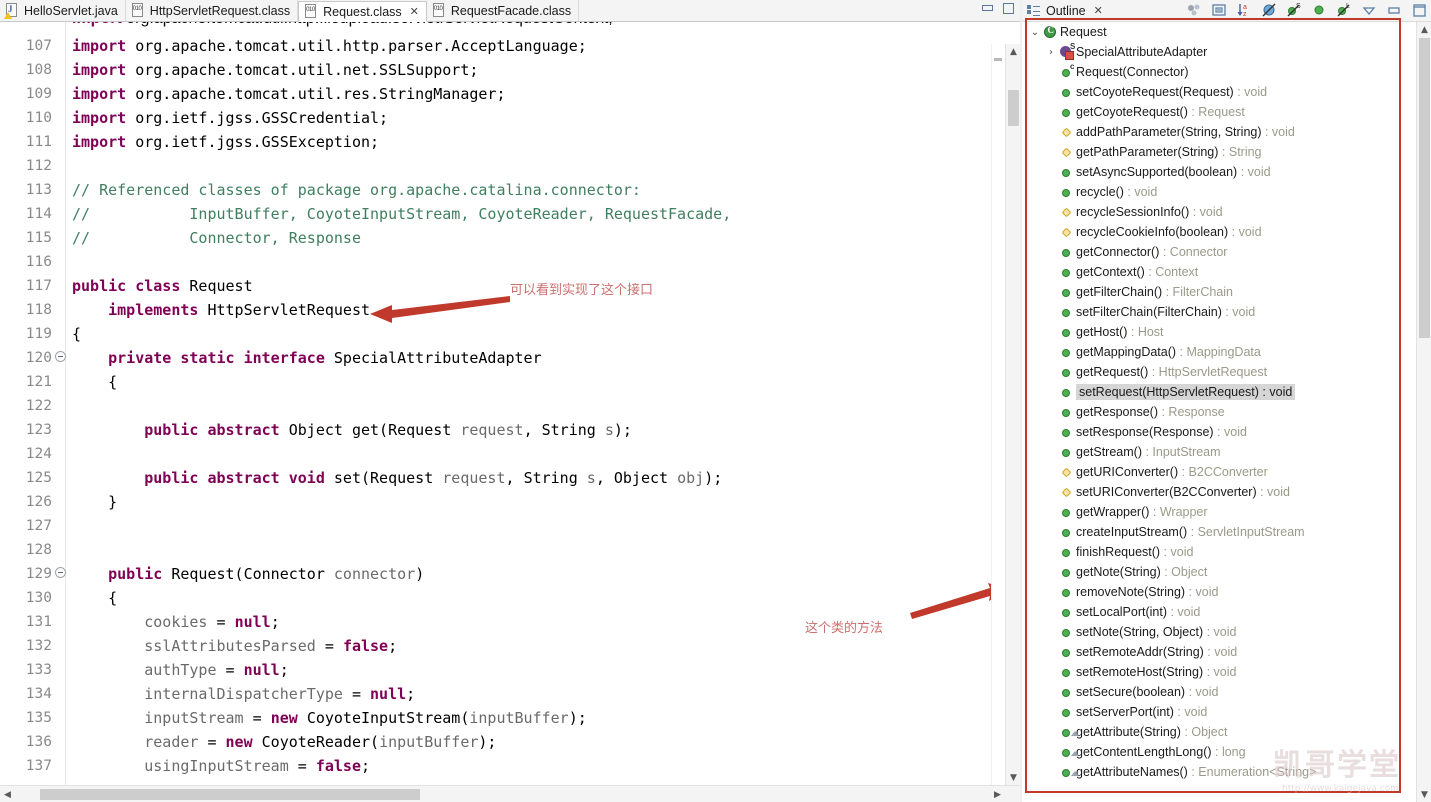 The width and height of the screenshot is (1431, 802). I want to click on outline-item: setResponse(Response) : void, so click(1226, 432).